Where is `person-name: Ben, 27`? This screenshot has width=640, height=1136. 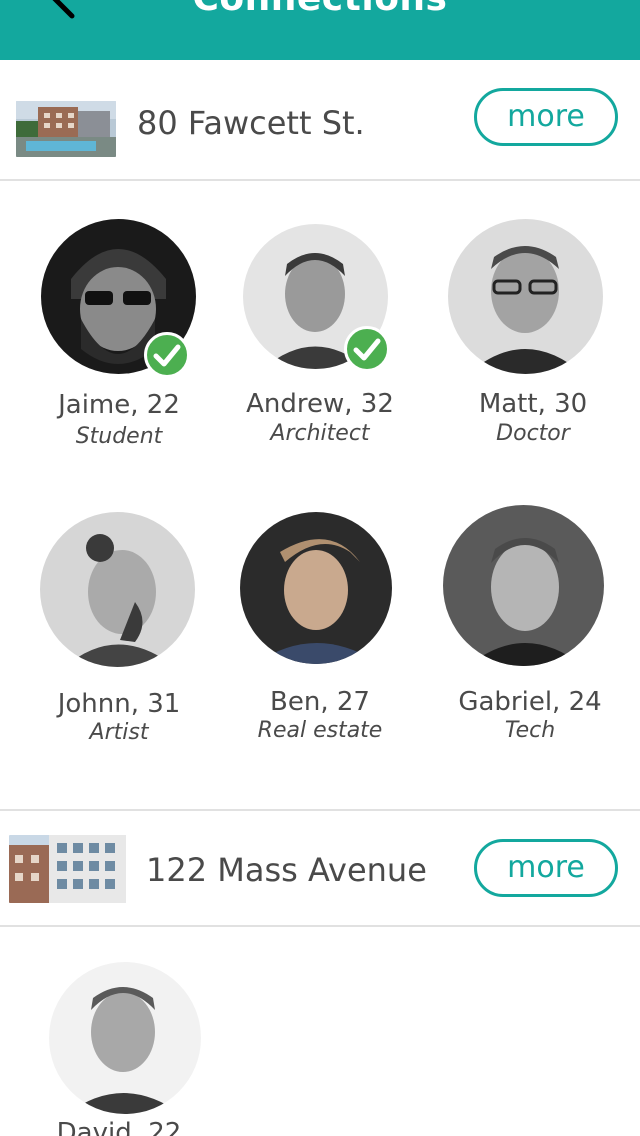 person-name: Ben, 27 is located at coordinates (320, 702).